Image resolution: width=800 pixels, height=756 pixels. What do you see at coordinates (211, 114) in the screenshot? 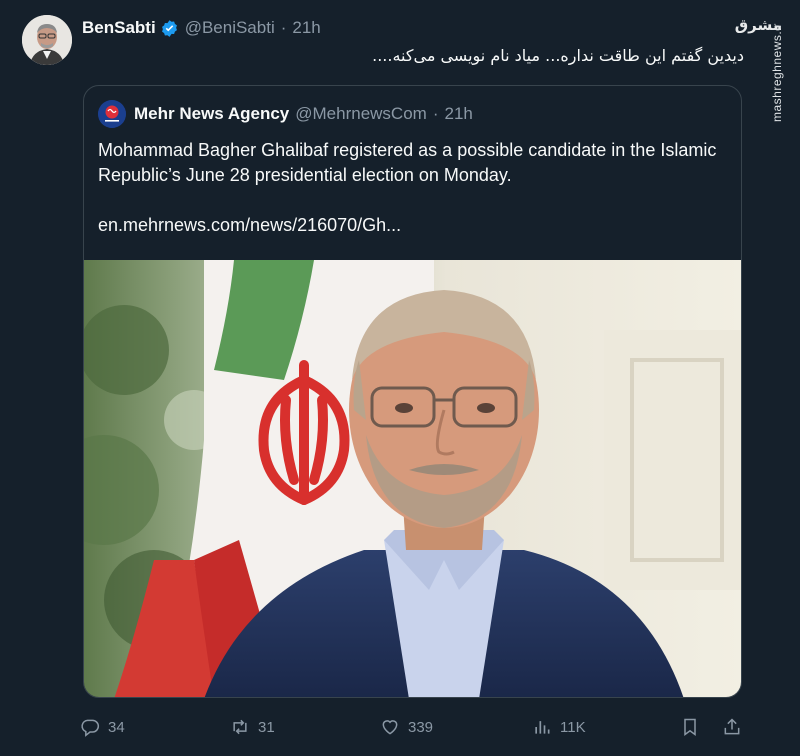
I see `quoted-author-display-name: Mehr News Agency` at bounding box center [211, 114].